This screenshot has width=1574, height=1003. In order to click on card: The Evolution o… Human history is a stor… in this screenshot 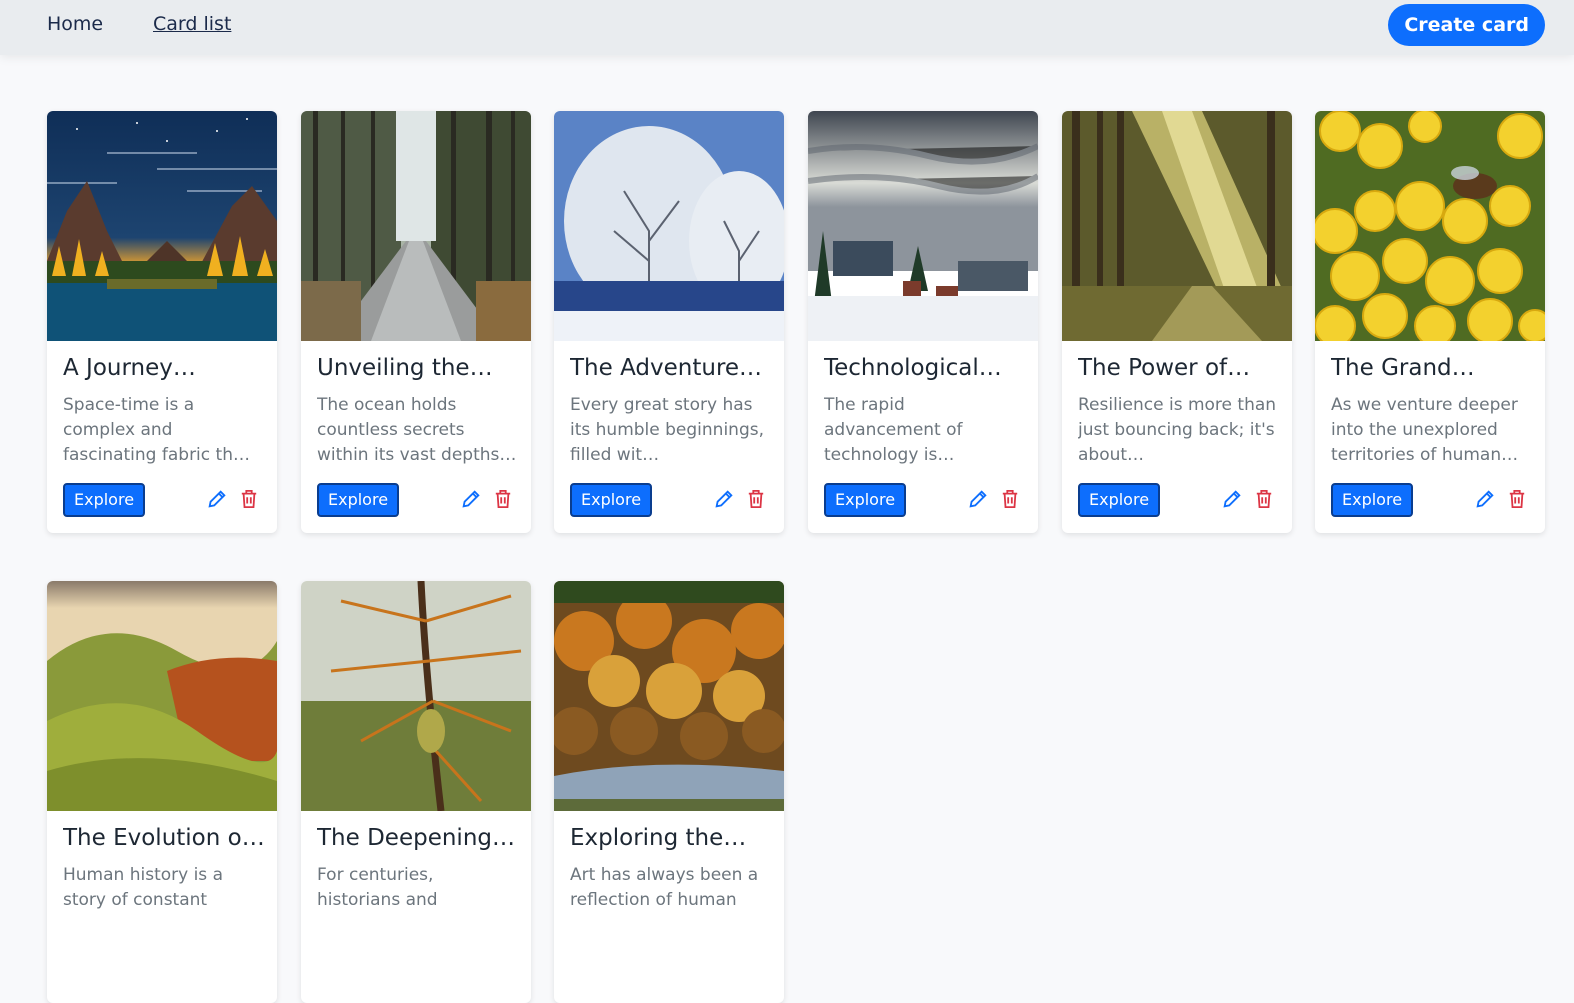, I will do `click(162, 792)`.